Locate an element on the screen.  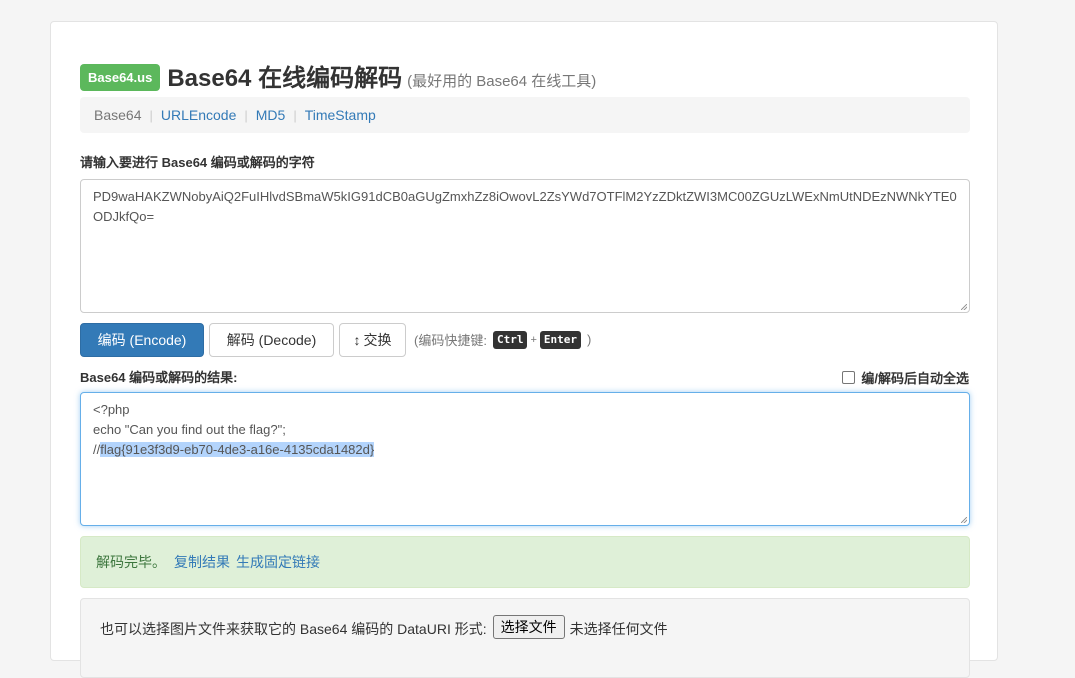
copy-result-link: 复制结果 is located at coordinates (202, 562).